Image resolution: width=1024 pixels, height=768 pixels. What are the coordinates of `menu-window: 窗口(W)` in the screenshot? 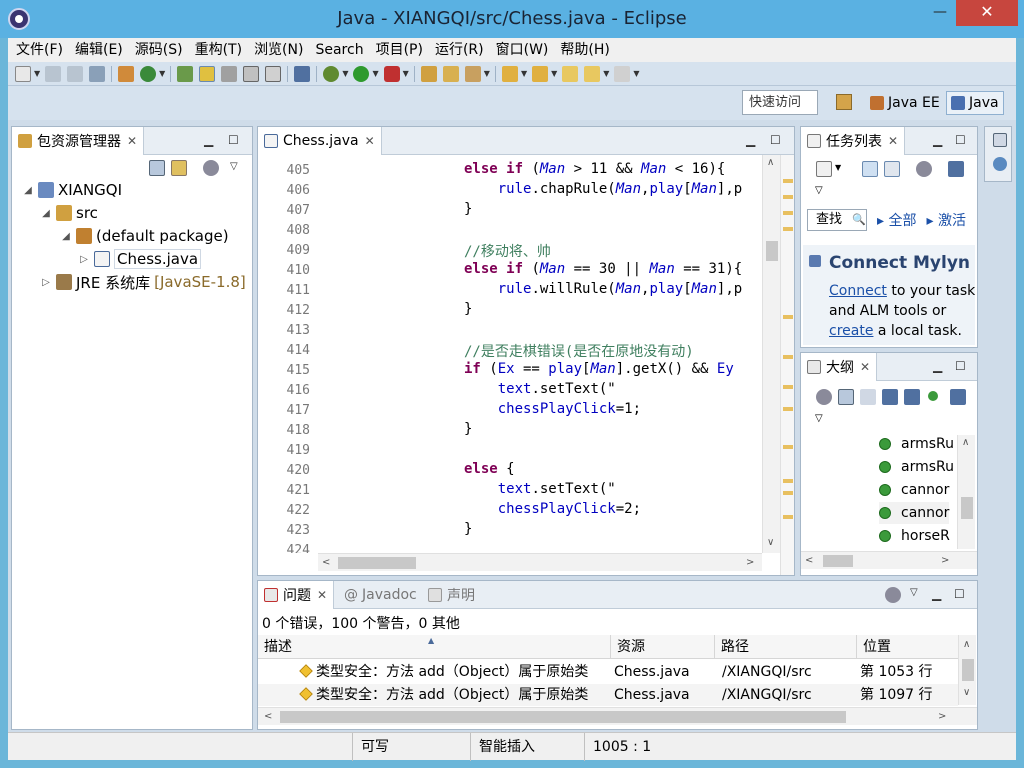 It's located at (522, 50).